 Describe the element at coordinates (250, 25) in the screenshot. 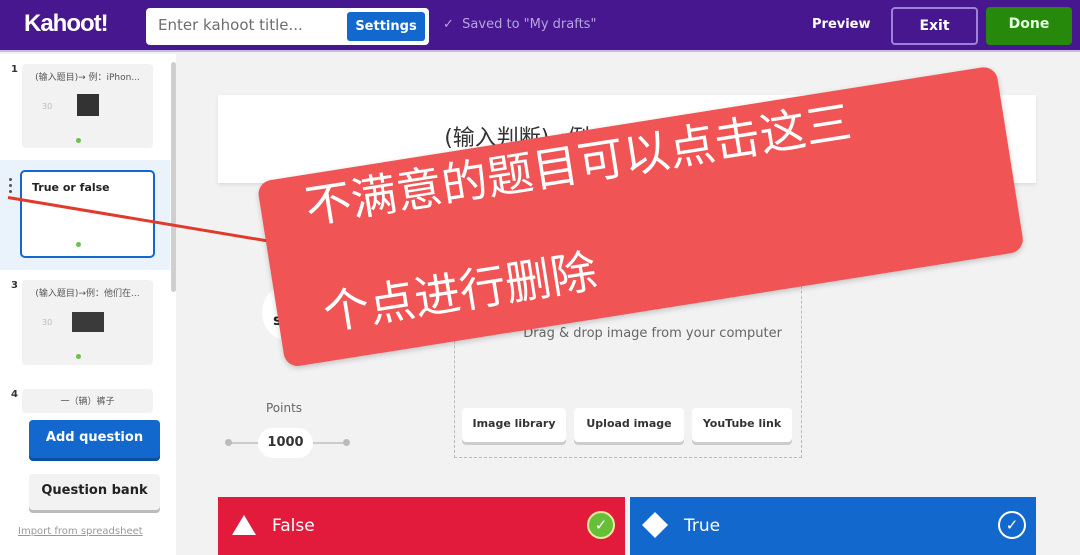

I see `kahoot-title-input` at that location.